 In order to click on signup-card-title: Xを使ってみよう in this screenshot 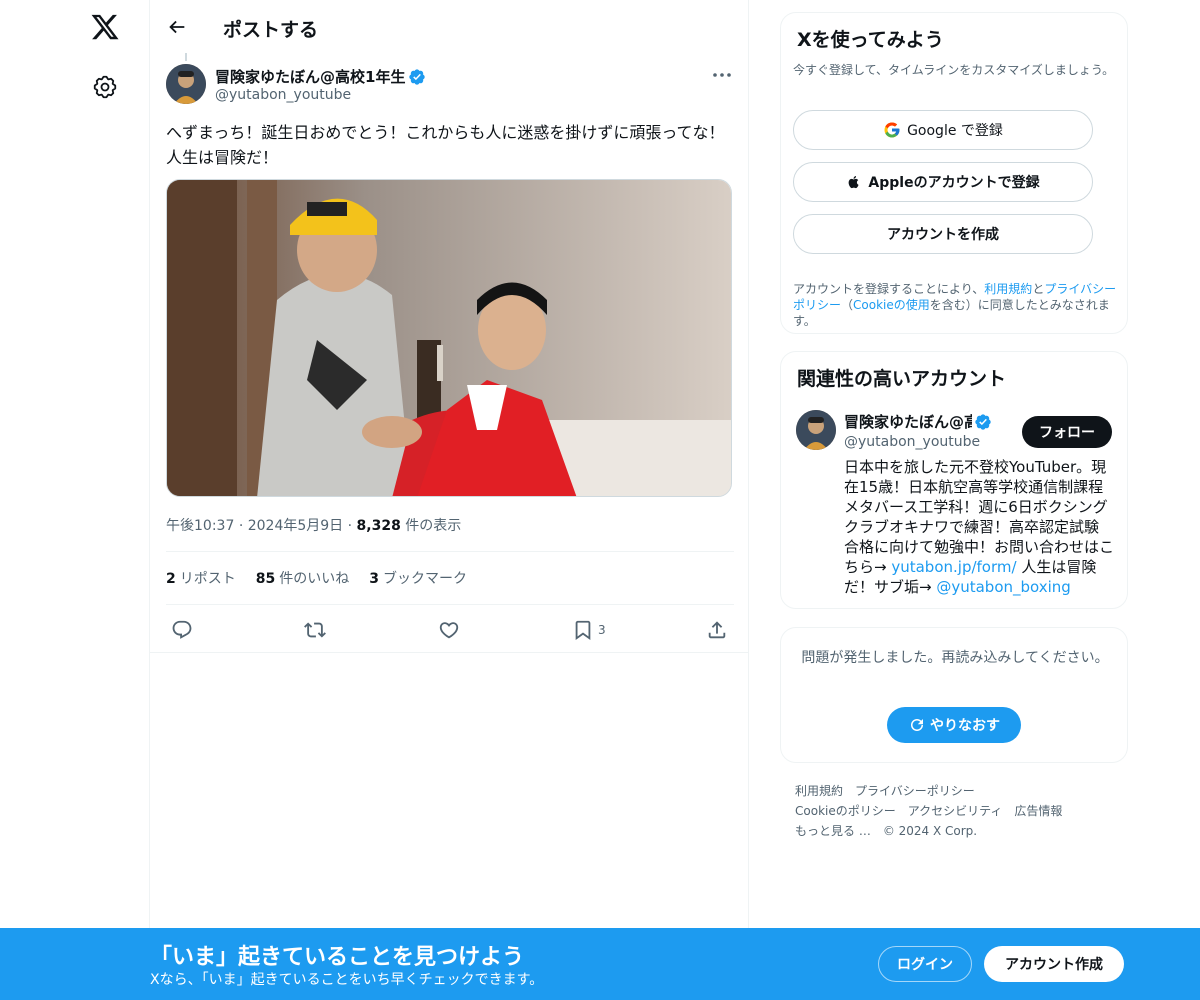, I will do `click(870, 40)`.